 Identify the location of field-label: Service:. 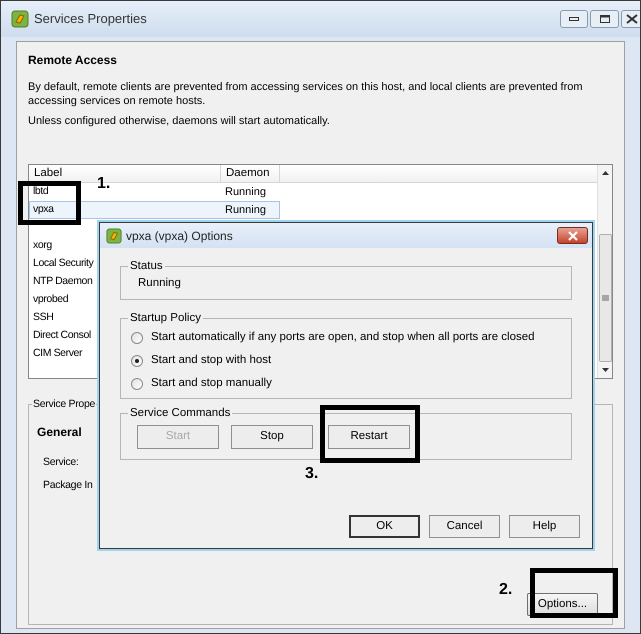
(61, 462).